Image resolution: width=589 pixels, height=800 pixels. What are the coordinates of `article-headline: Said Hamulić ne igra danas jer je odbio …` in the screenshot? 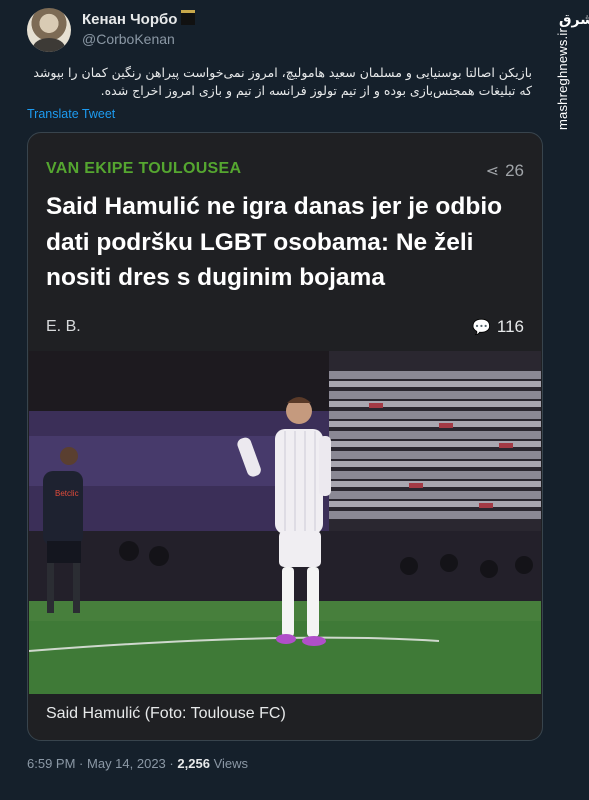 It's located at (274, 242).